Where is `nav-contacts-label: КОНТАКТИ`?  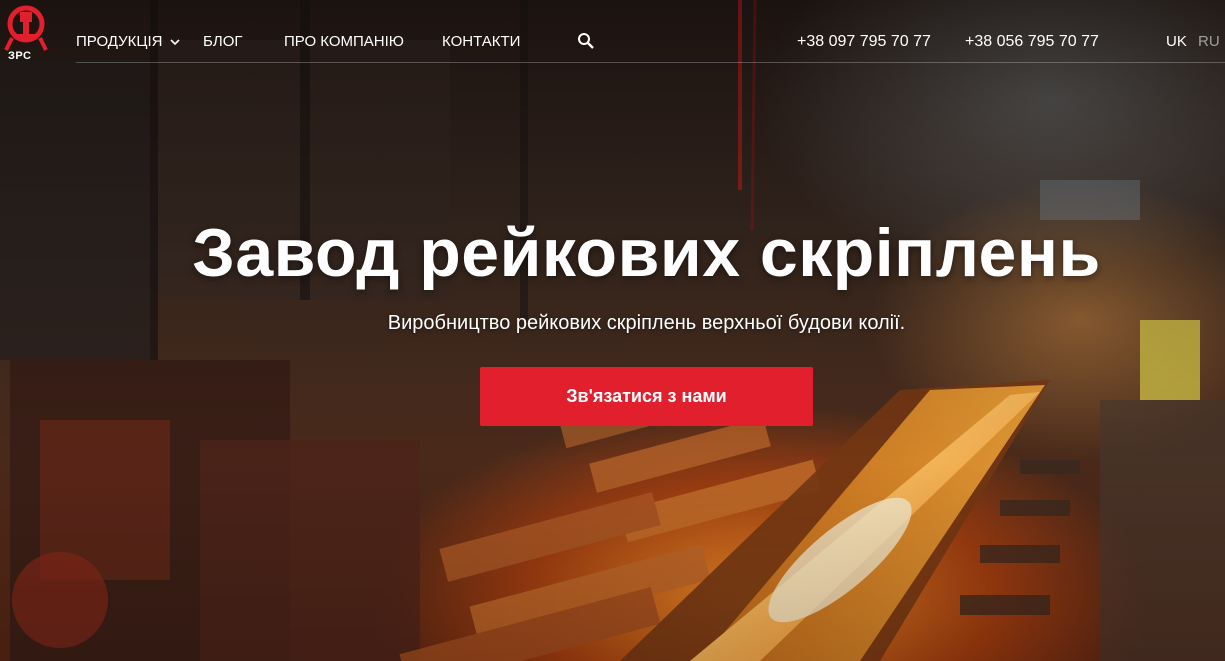 nav-contacts-label: КОНТАКТИ is located at coordinates (481, 41).